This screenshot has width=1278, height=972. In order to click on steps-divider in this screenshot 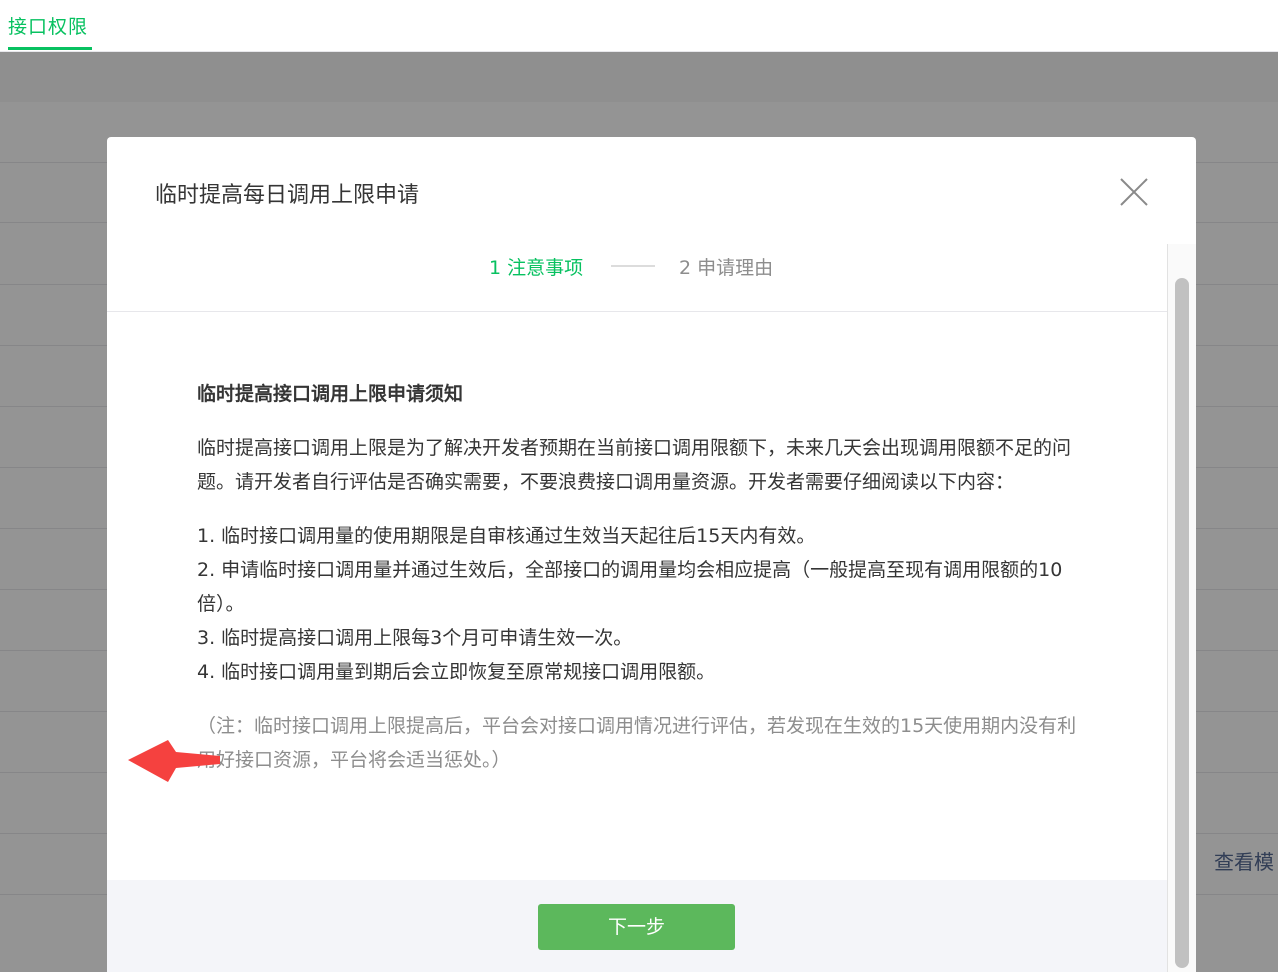, I will do `click(637, 311)`.